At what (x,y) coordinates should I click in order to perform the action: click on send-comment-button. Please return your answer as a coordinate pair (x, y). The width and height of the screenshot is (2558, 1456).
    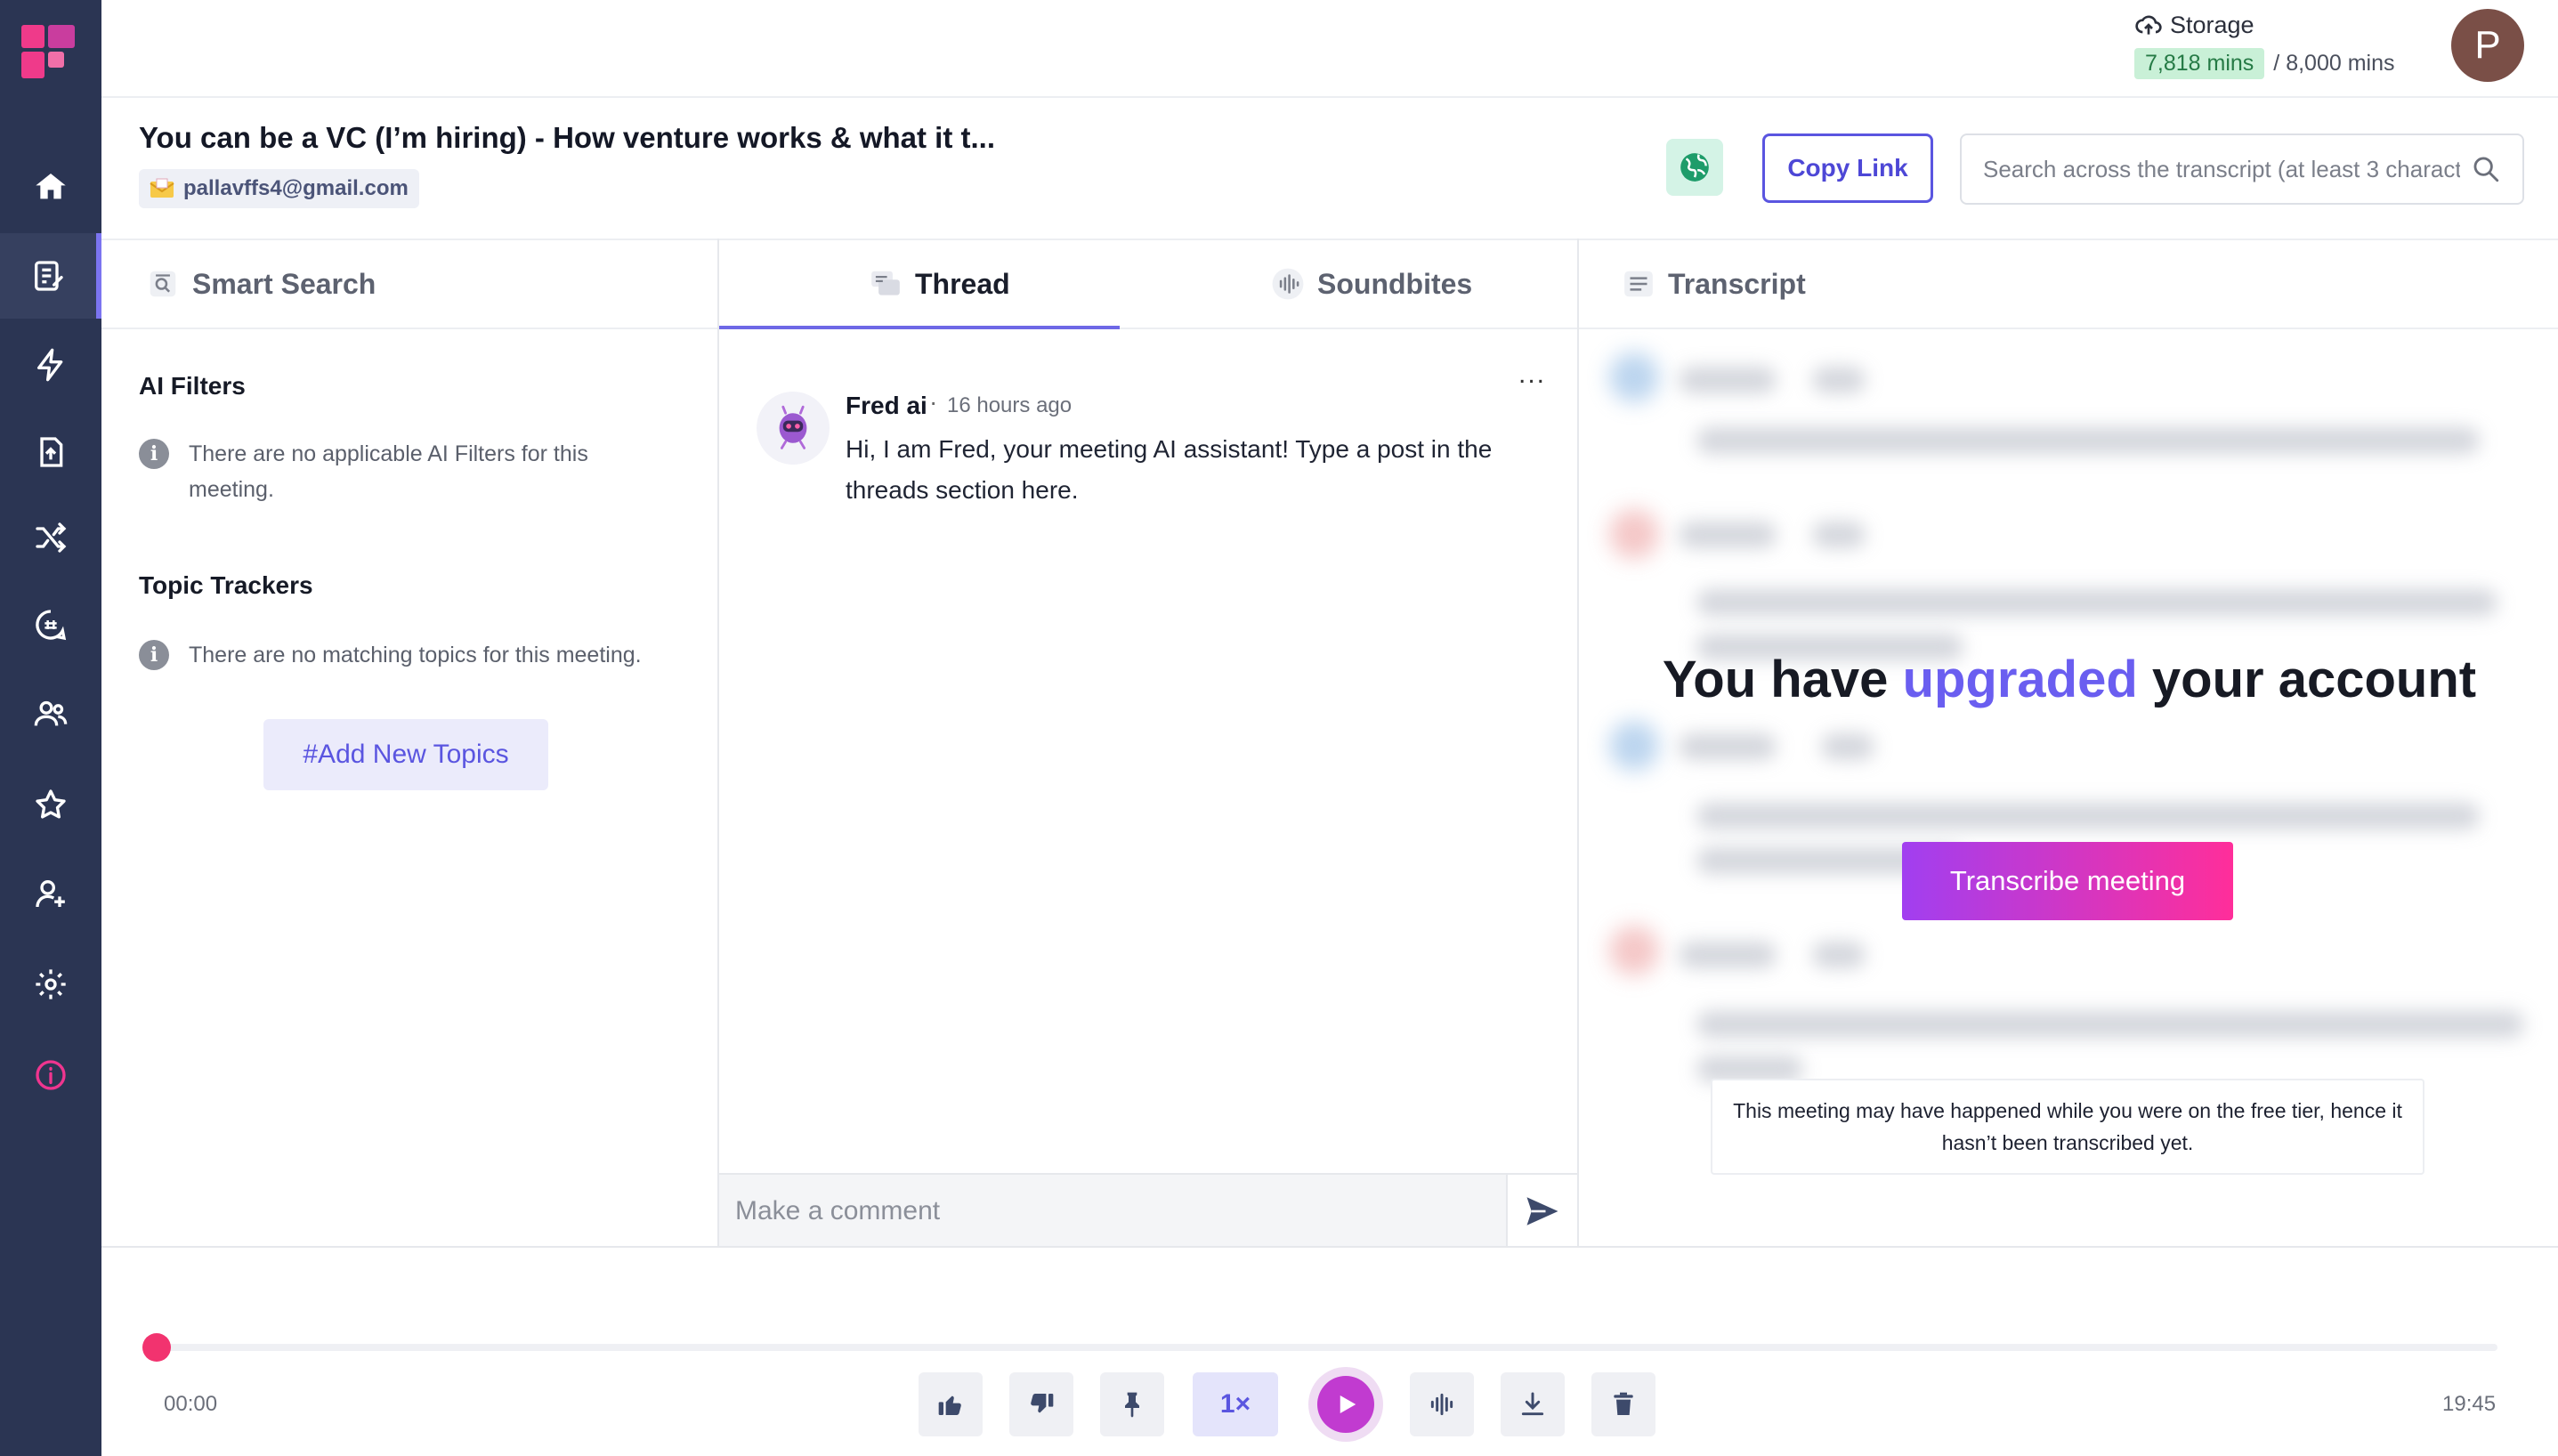
    Looking at the image, I should click on (1541, 1210).